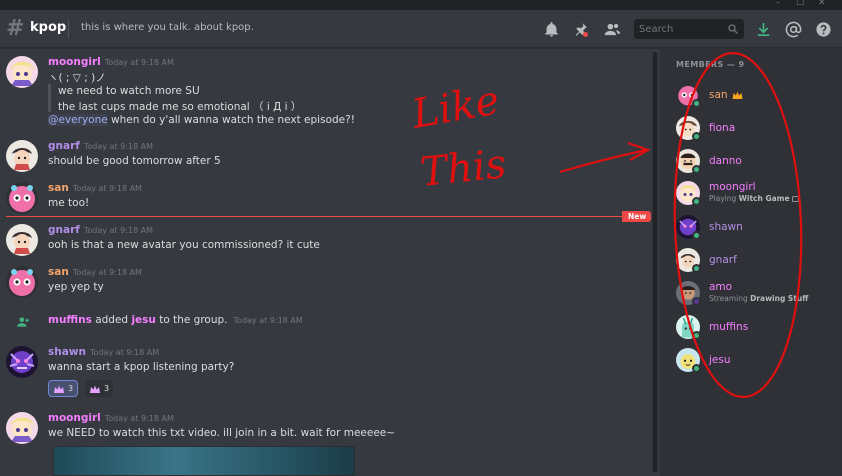 This screenshot has height=476, width=842. Describe the element at coordinates (721, 287) in the screenshot. I see `member-name: amo` at that location.